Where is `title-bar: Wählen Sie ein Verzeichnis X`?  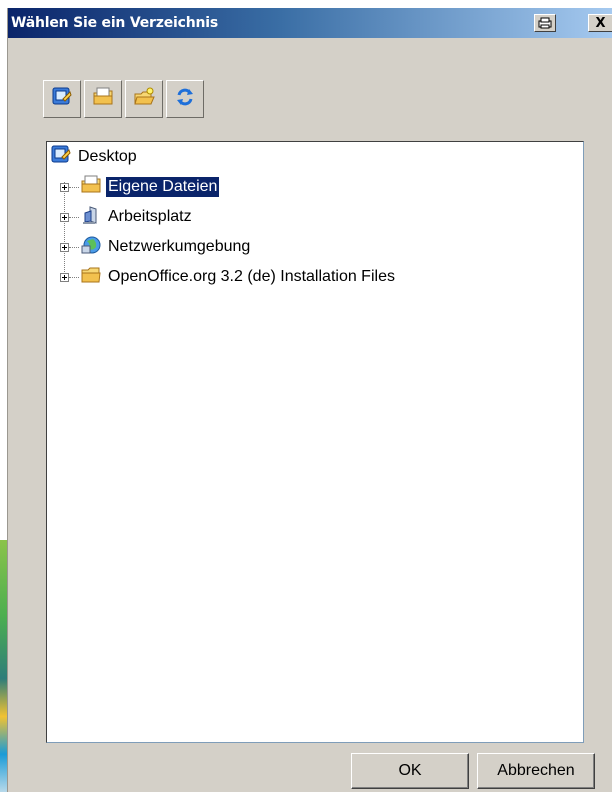
title-bar: Wählen Sie ein Verzeichnis X is located at coordinates (310, 23).